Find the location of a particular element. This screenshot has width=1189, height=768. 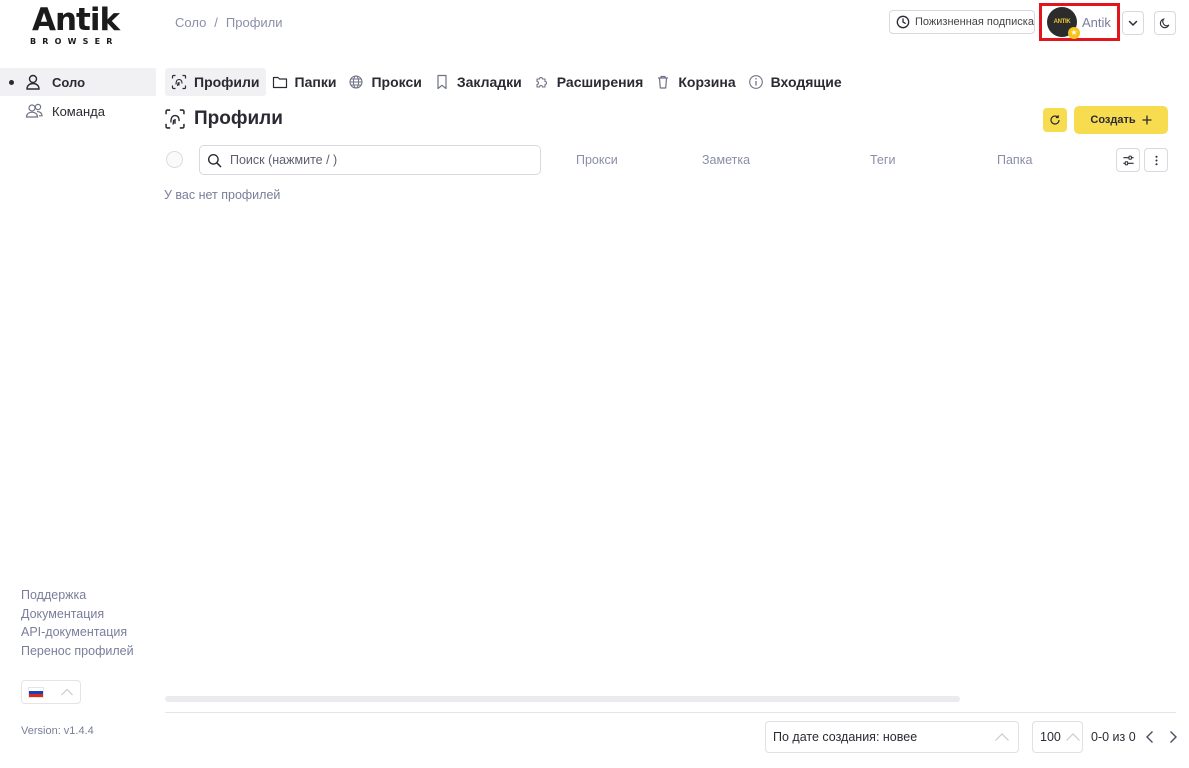

sliders-icon is located at coordinates (1128, 160).